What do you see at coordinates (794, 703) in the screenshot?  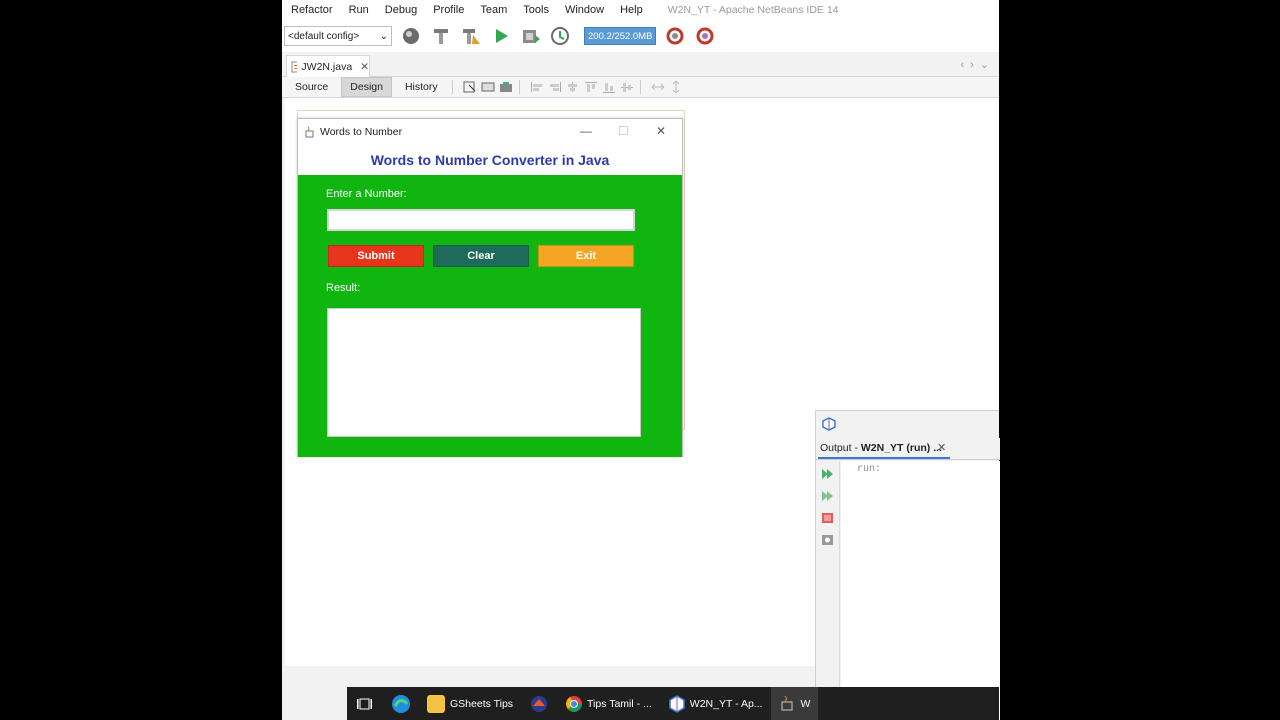 I see `taskbar-app-java: W` at bounding box center [794, 703].